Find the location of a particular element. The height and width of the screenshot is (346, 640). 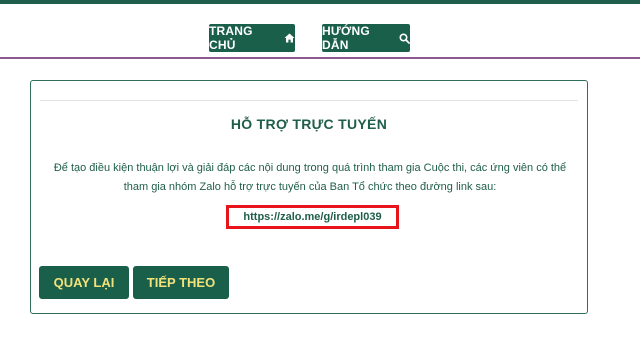

guide-nav-label: HƯỚNG DẪN is located at coordinates (346, 38).